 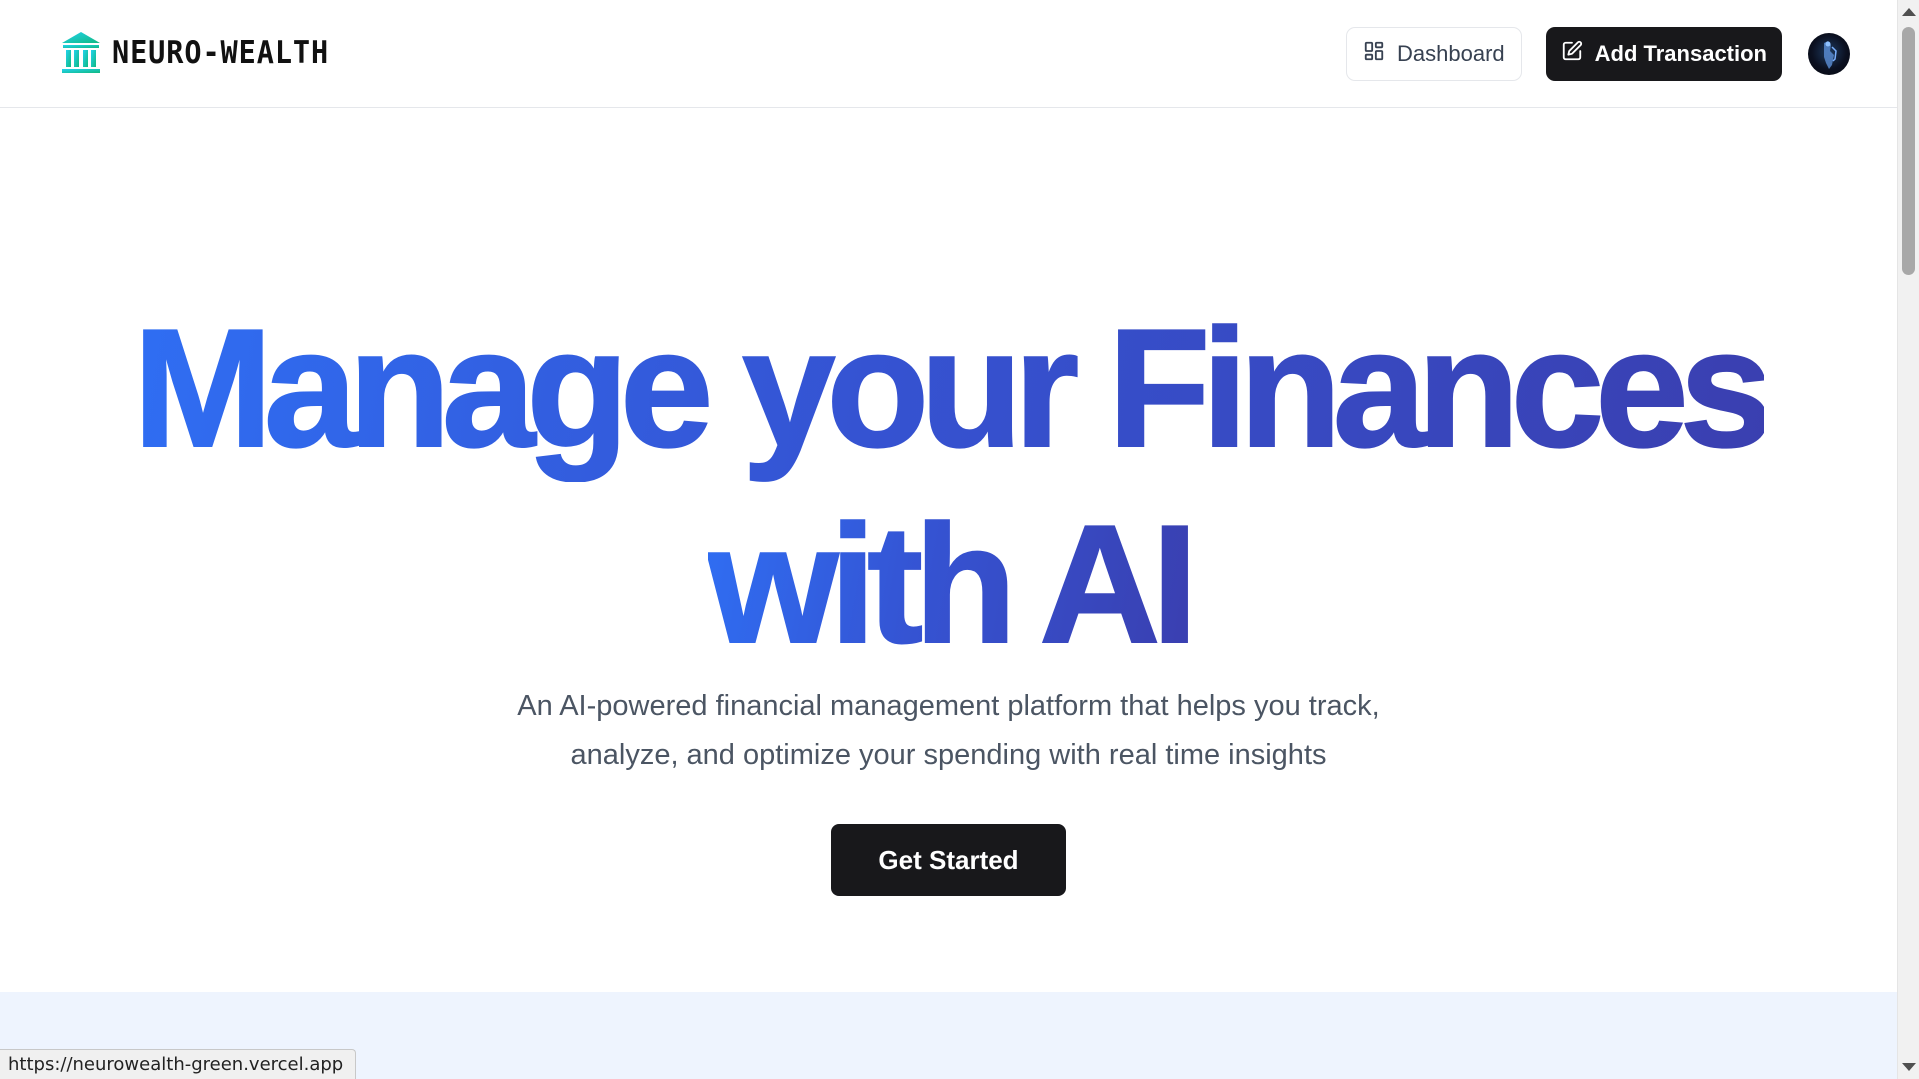 I want to click on scrollbar-thumb, so click(x=1908, y=151).